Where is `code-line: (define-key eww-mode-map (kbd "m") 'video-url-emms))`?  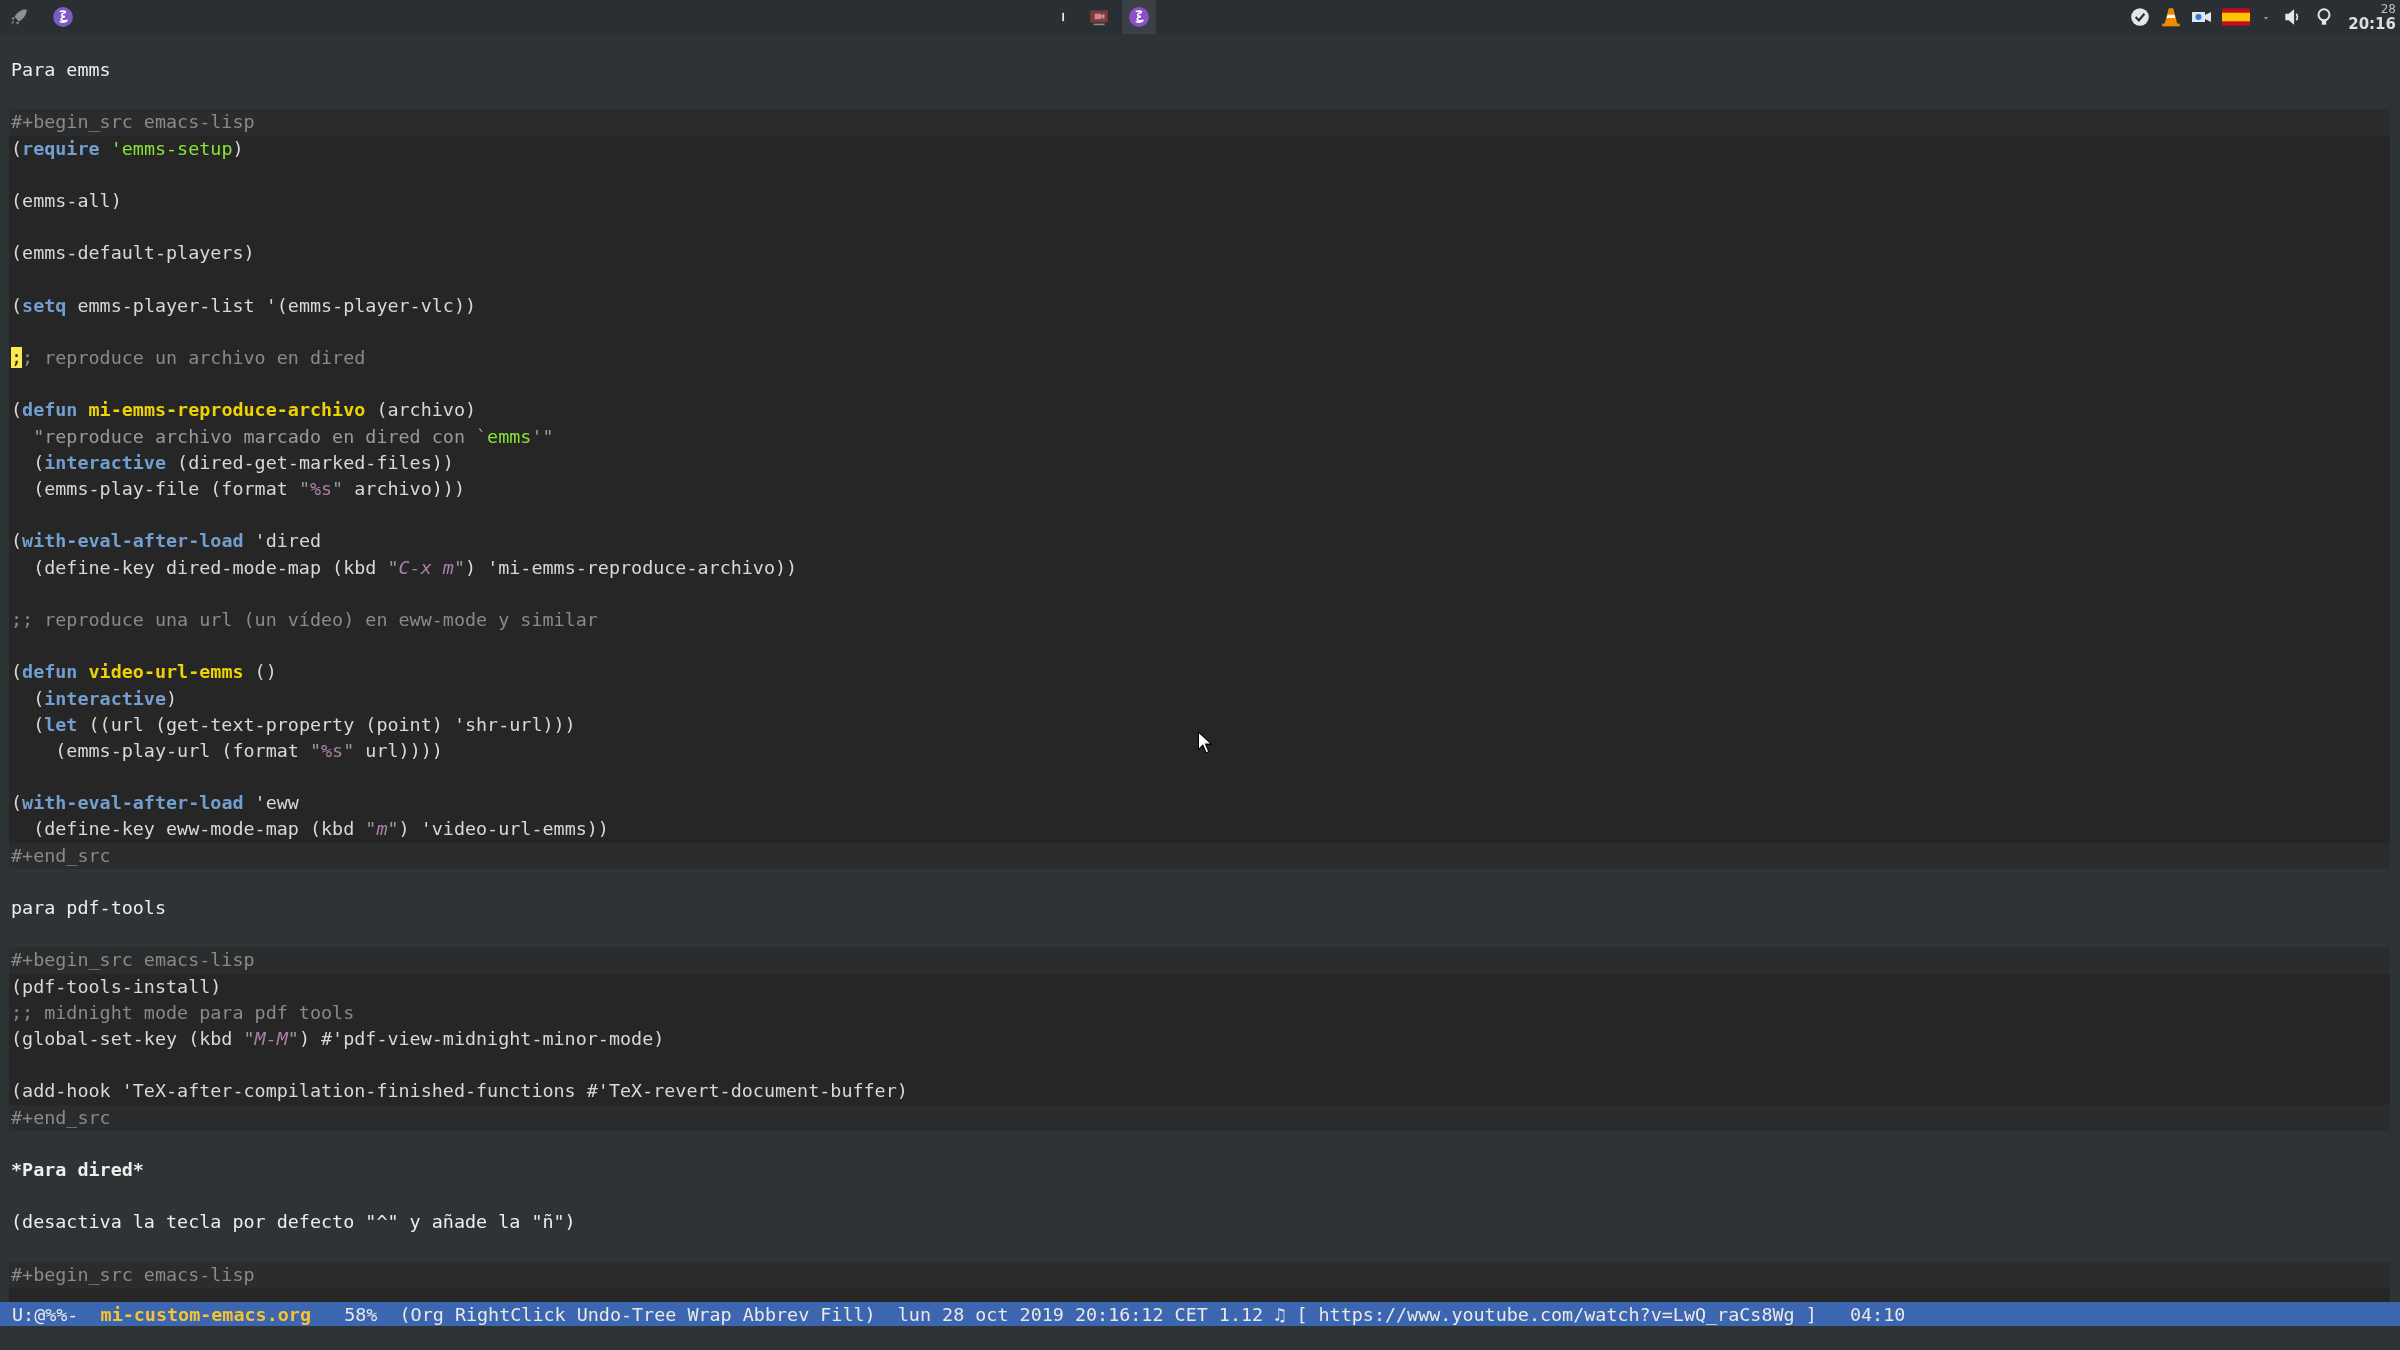 code-line: (define-key eww-mode-map (kbd "m") 'video-url-emms)) is located at coordinates (320, 829).